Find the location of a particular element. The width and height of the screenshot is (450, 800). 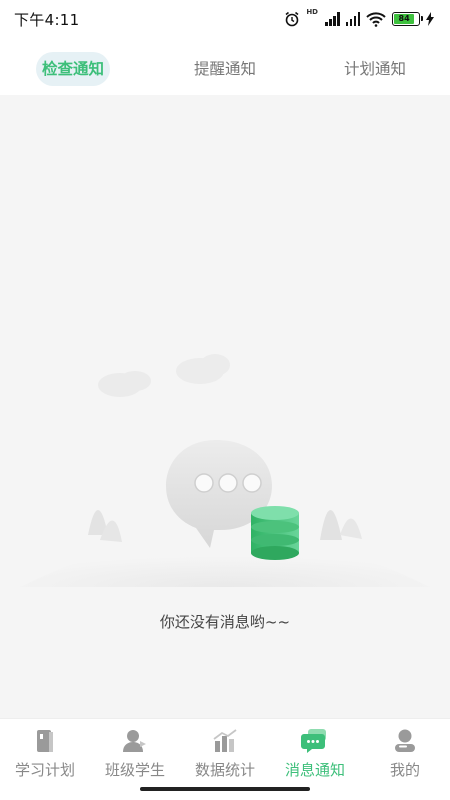

status-time: 下午4:11 is located at coordinates (47, 20).